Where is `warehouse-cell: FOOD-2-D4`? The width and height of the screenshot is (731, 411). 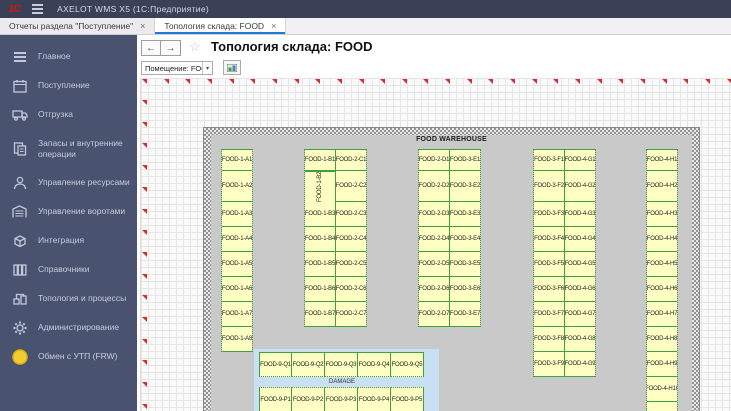 warehouse-cell: FOOD-2-D4 is located at coordinates (434, 239).